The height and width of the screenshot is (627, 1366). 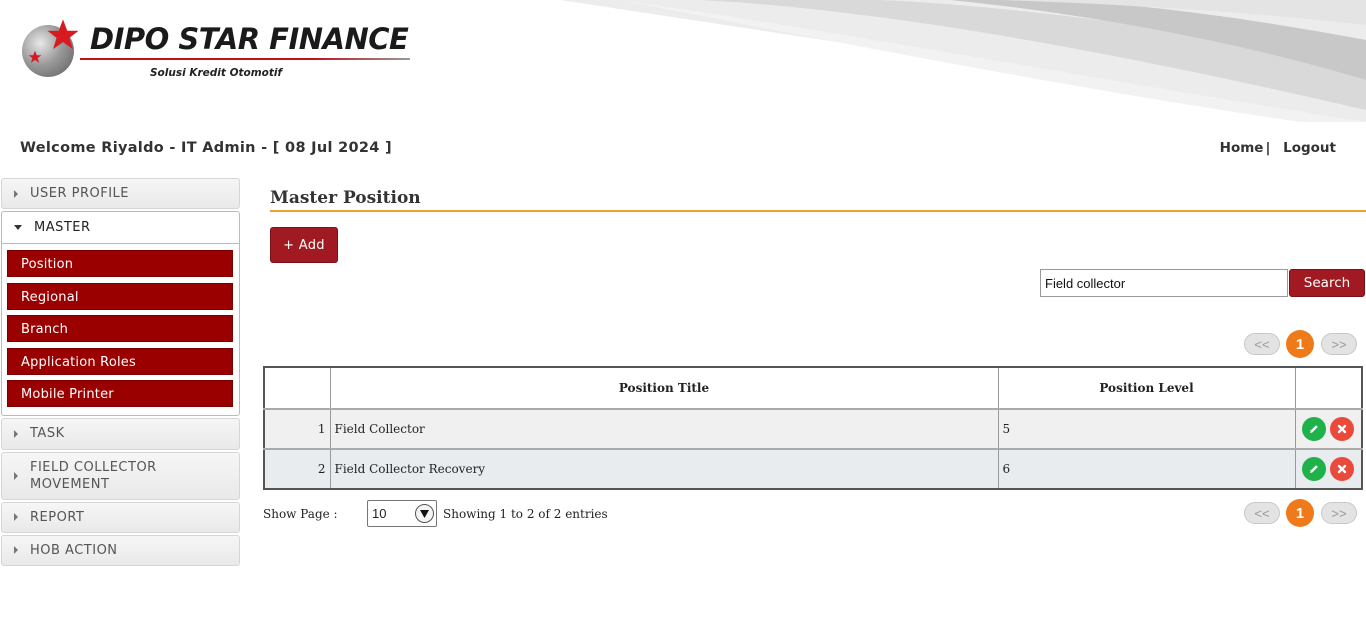 What do you see at coordinates (57, 517) in the screenshot?
I see `section-label: REPORT` at bounding box center [57, 517].